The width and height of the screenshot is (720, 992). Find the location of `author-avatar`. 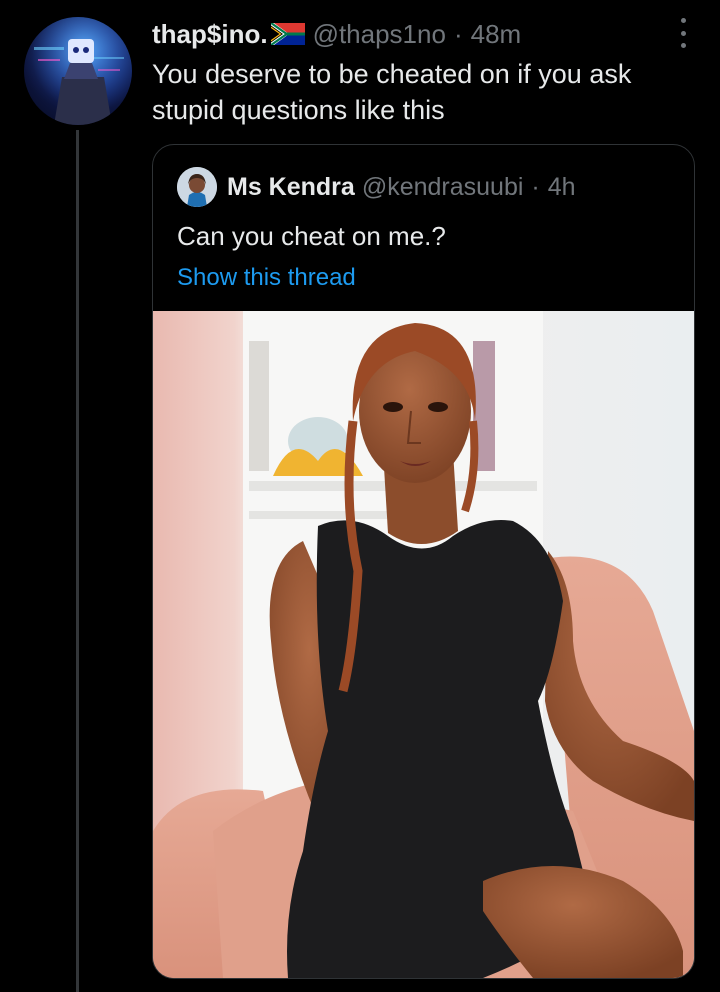

author-avatar is located at coordinates (78, 71).